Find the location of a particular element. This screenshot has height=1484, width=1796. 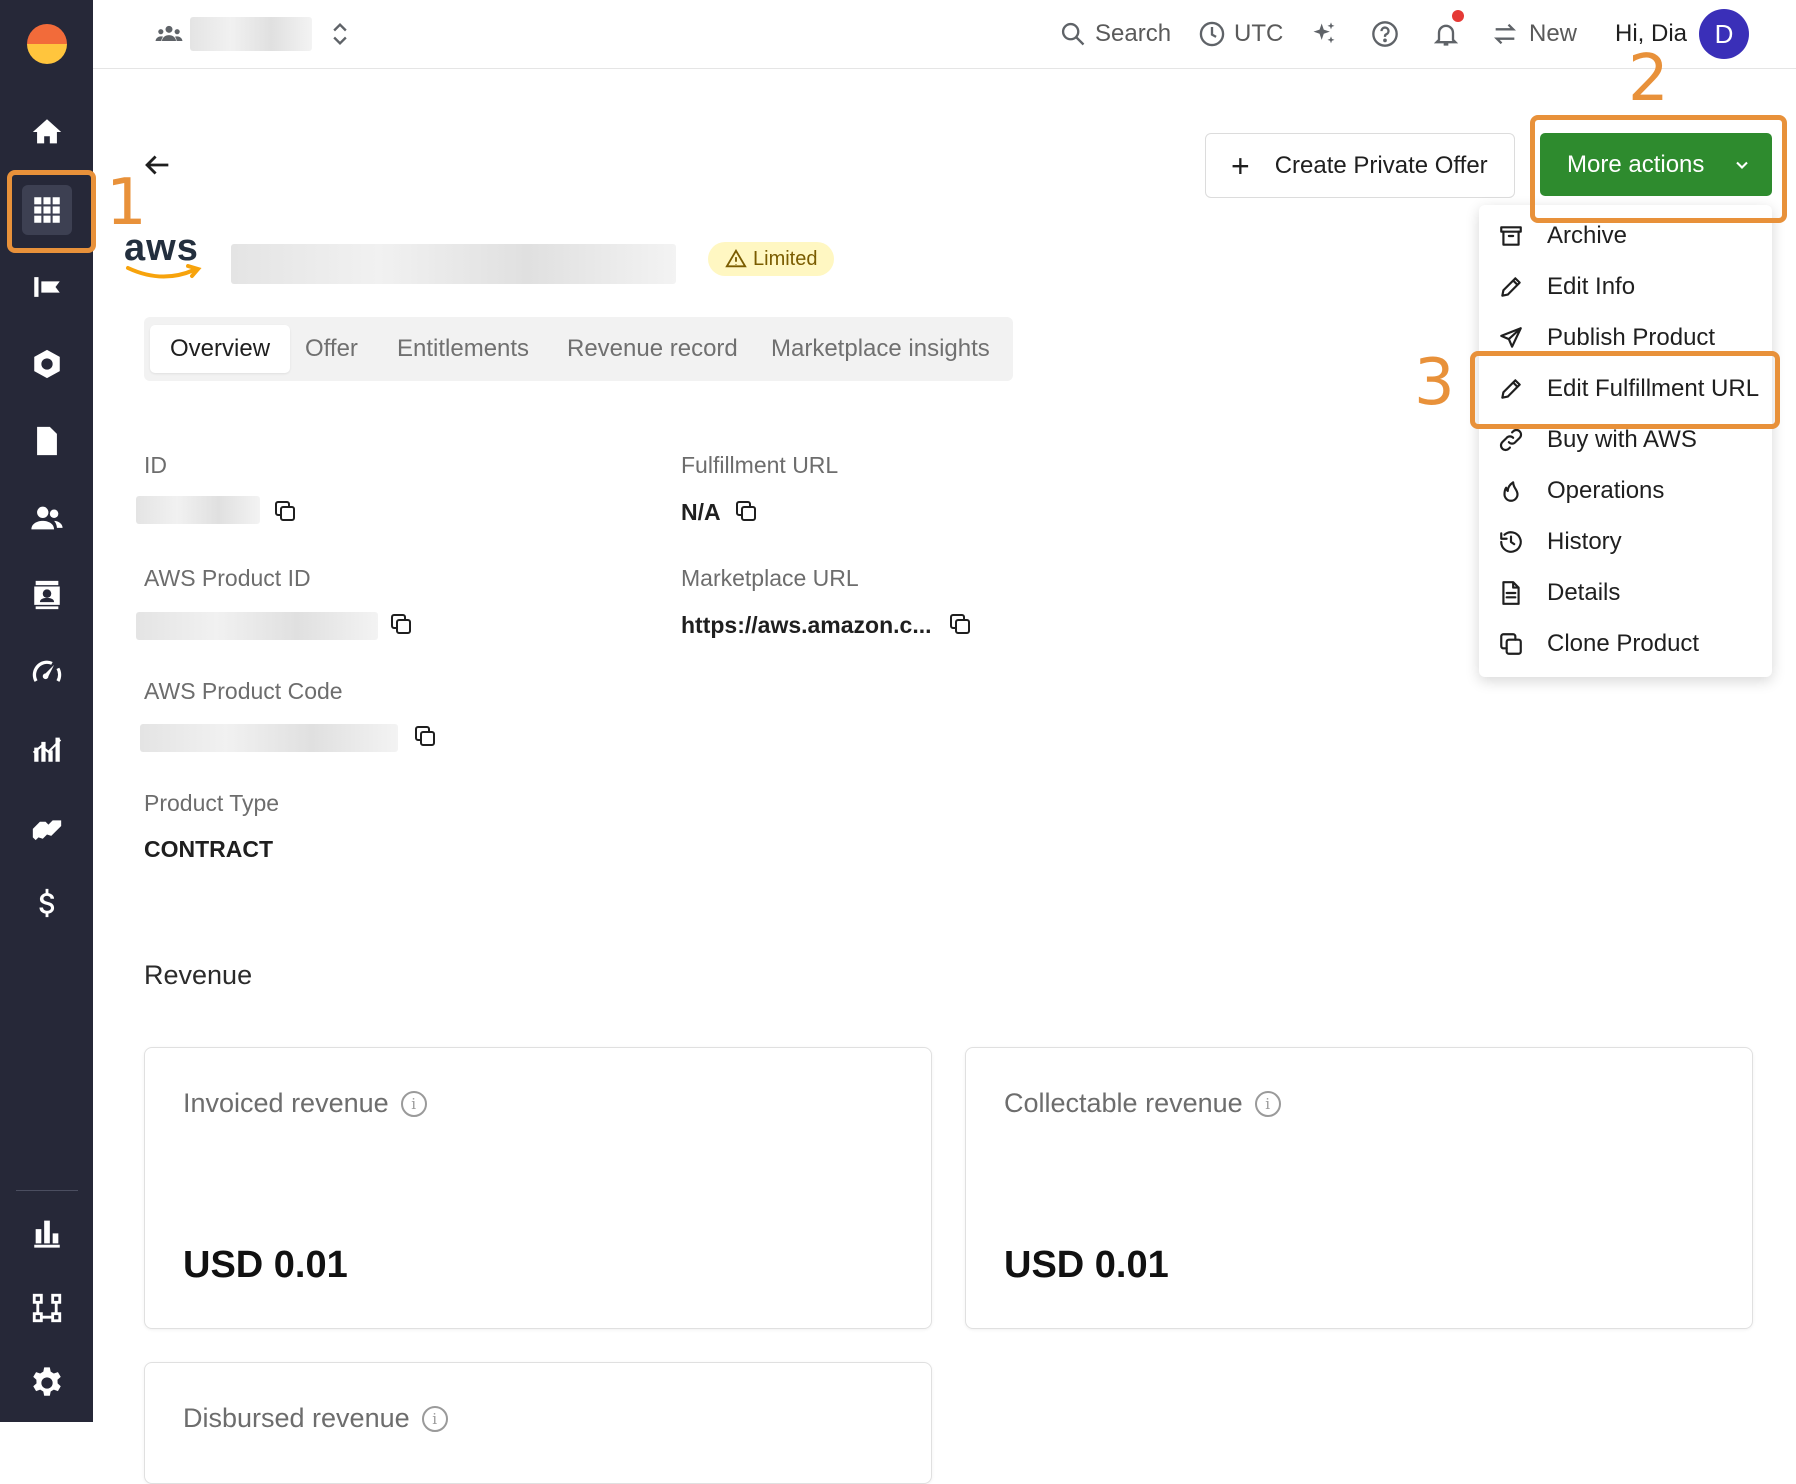

copy-product-id-icon is located at coordinates (401, 624).